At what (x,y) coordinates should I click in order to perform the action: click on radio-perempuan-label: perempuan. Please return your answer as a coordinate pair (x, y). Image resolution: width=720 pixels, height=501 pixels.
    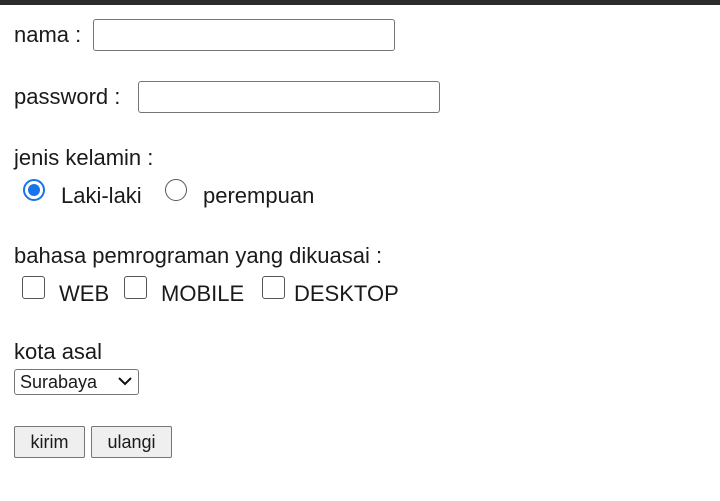
    Looking at the image, I should click on (259, 195).